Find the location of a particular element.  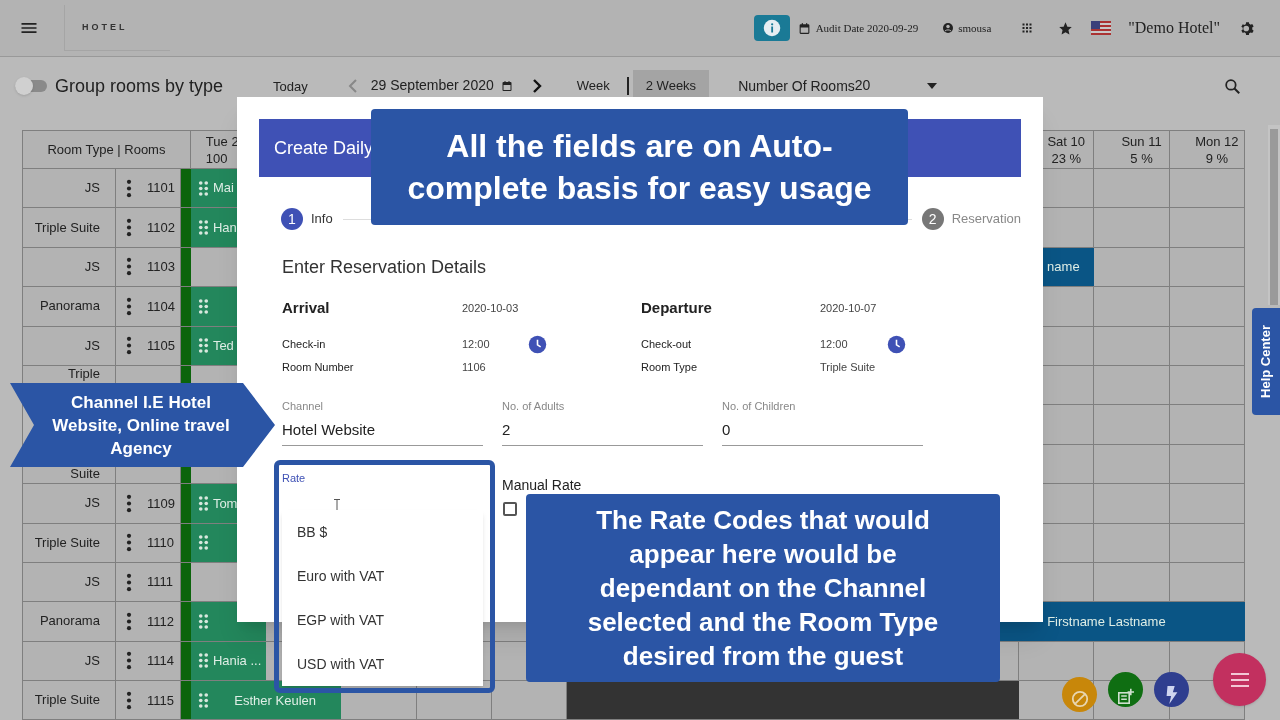

room-type: Suite is located at coordinates (85, 474).